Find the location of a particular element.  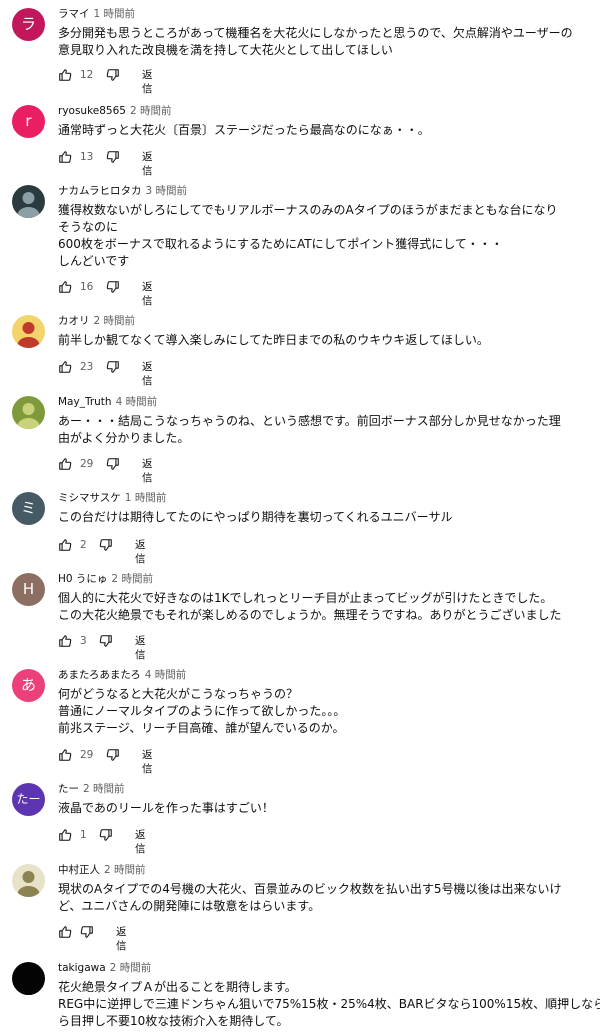

author-name: 中村正人 is located at coordinates (79, 870).